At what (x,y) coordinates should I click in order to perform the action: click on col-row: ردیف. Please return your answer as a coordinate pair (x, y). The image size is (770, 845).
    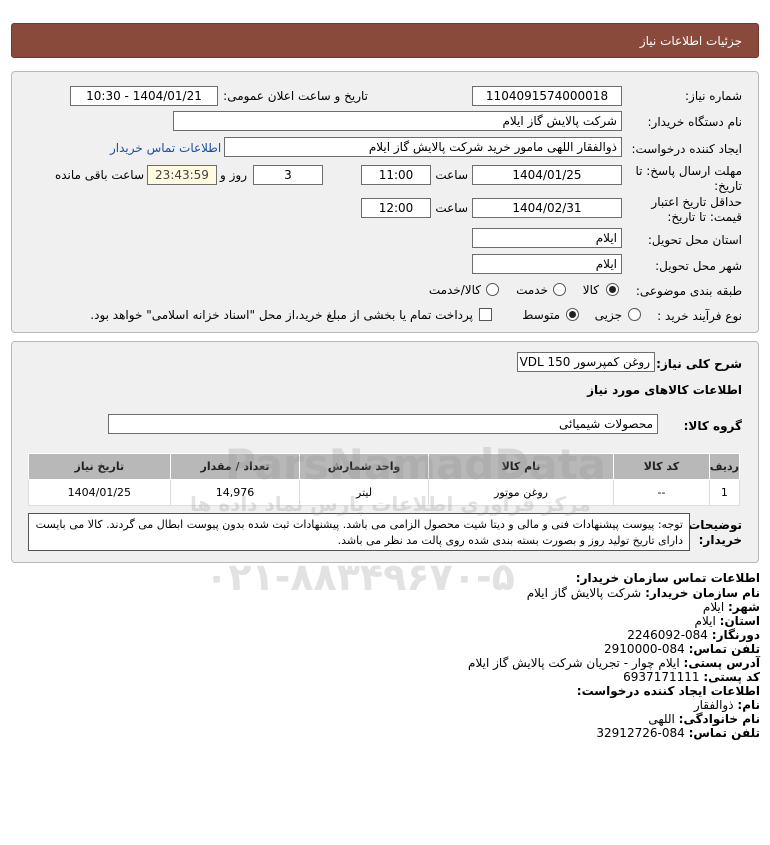
    Looking at the image, I should click on (724, 466).